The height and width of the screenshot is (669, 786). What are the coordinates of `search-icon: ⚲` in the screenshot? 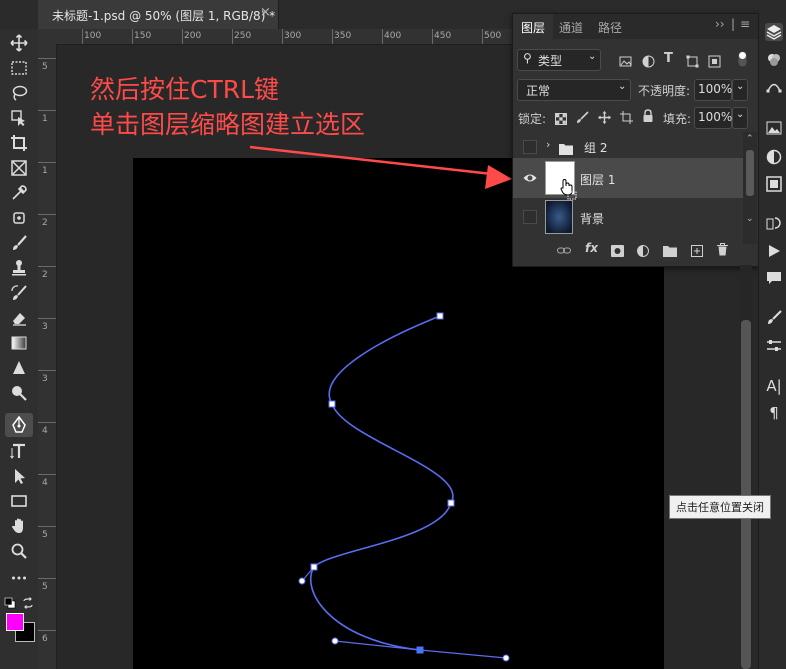 It's located at (527, 58).